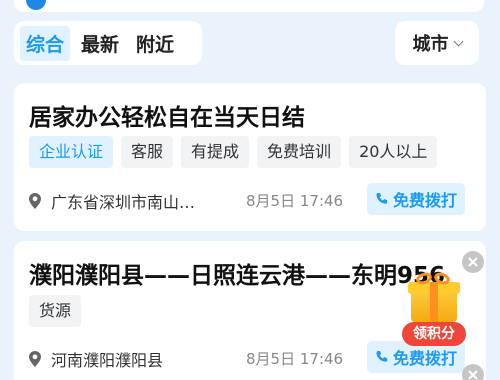 This screenshot has width=500, height=380. What do you see at coordinates (434, 334) in the screenshot?
I see `reward-label: 领积分` at bounding box center [434, 334].